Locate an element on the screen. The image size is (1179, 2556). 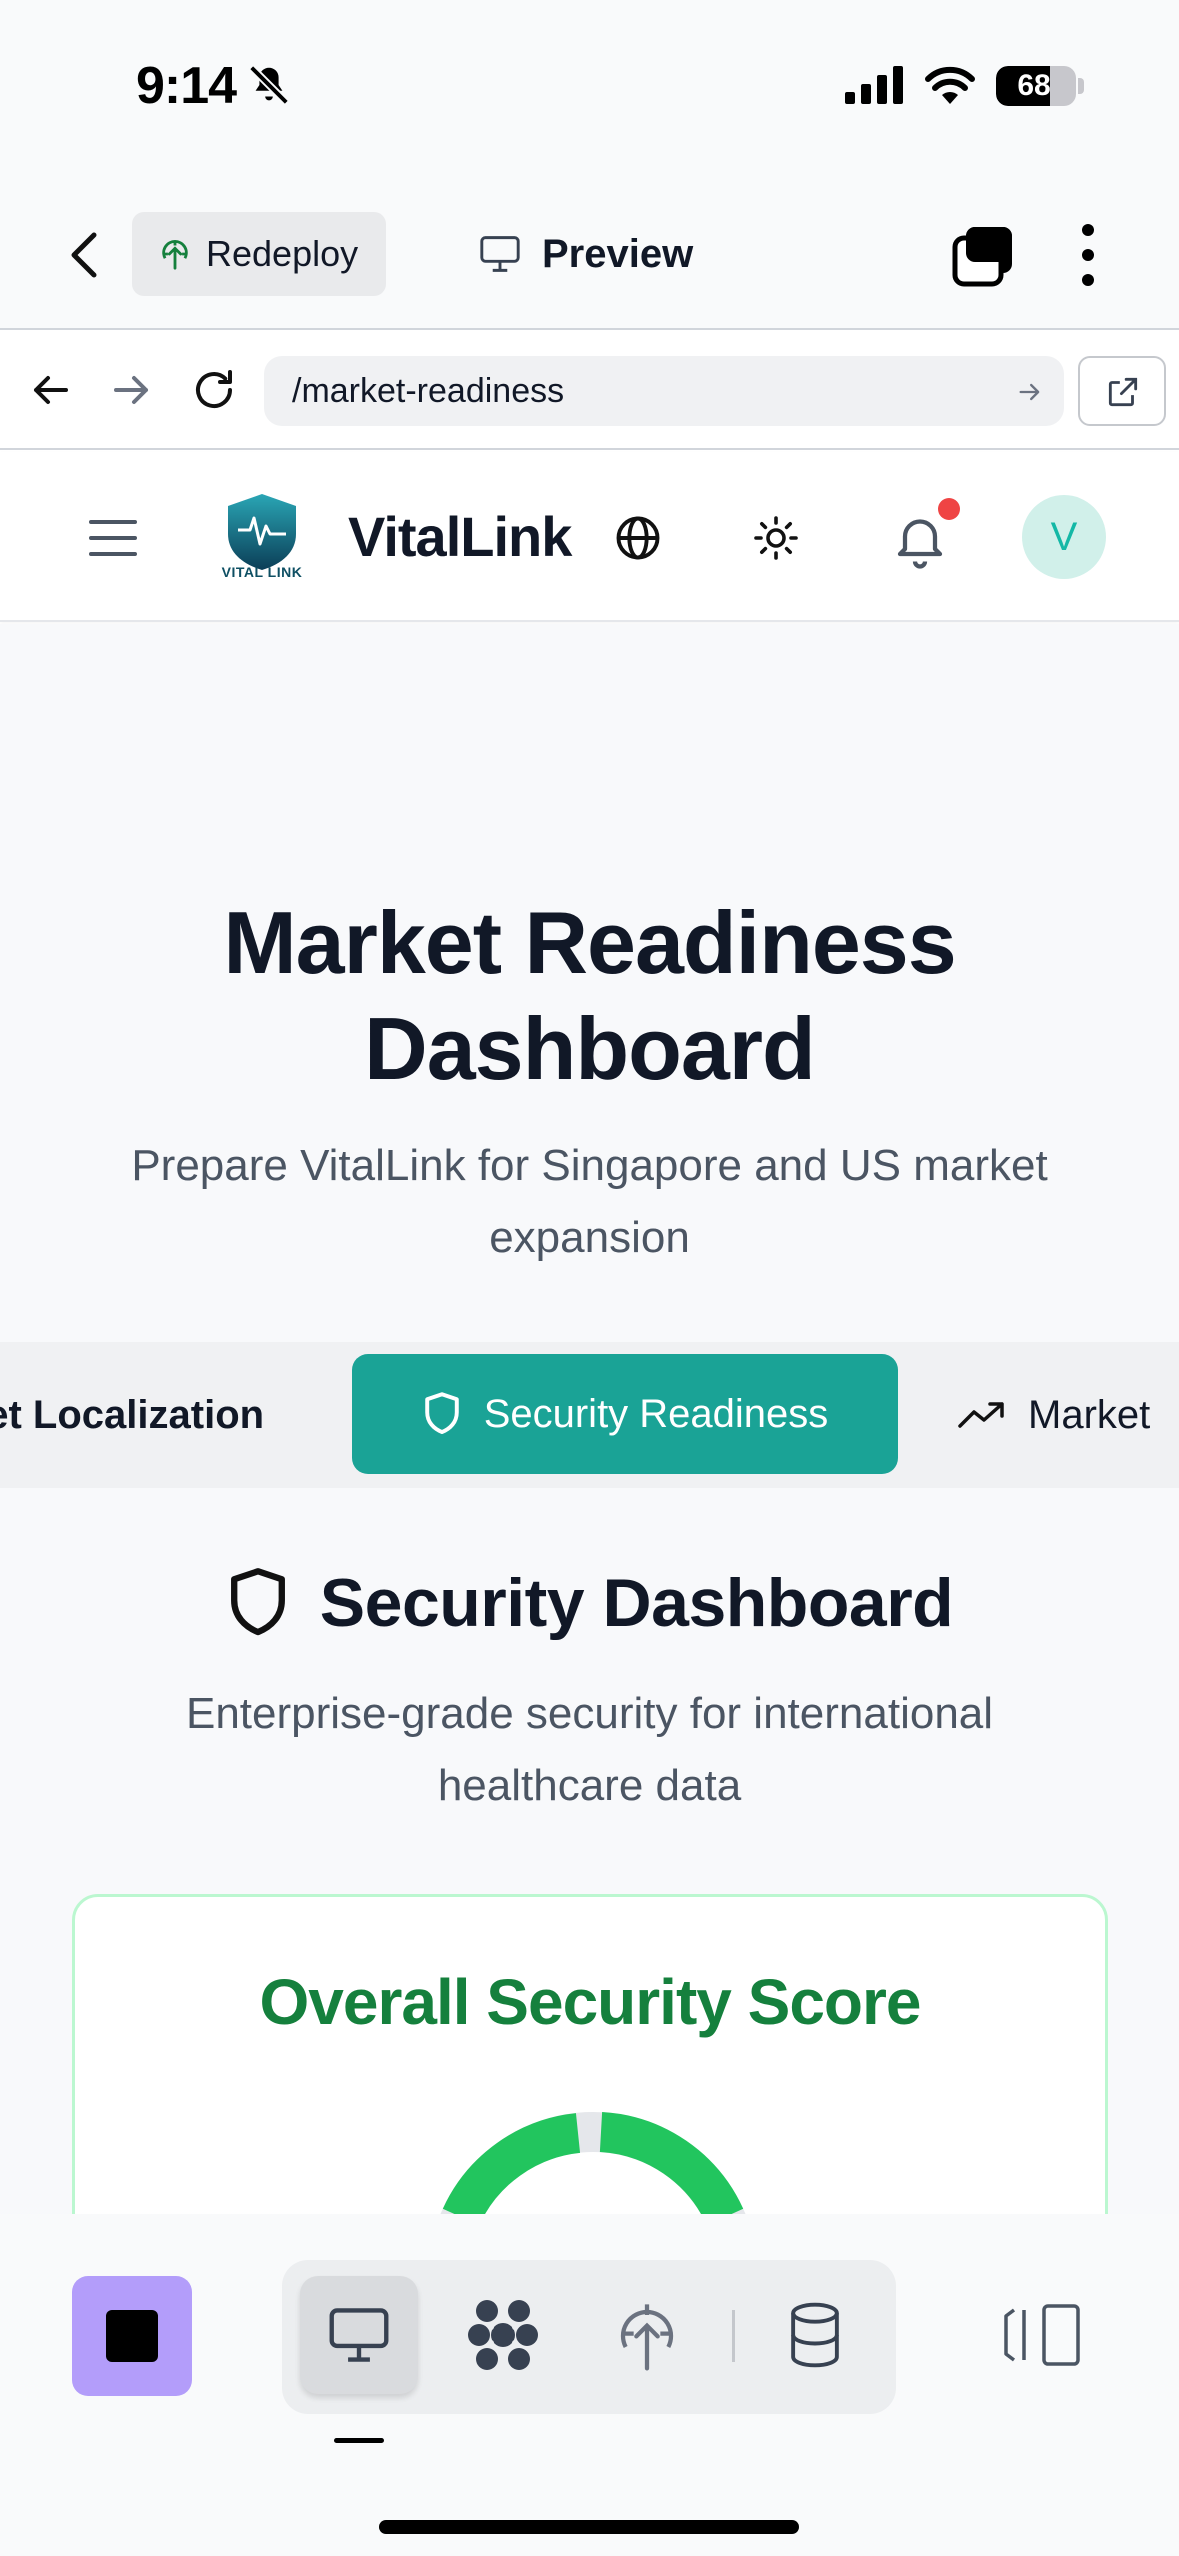
page-title-line1: Market Readiness is located at coordinates (589, 942).